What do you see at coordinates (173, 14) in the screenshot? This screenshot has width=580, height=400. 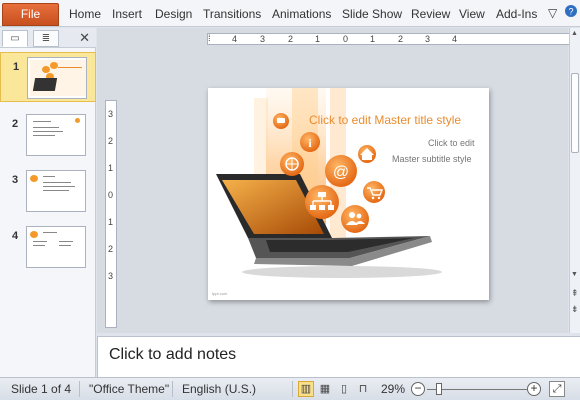 I see `tab-design: Design` at bounding box center [173, 14].